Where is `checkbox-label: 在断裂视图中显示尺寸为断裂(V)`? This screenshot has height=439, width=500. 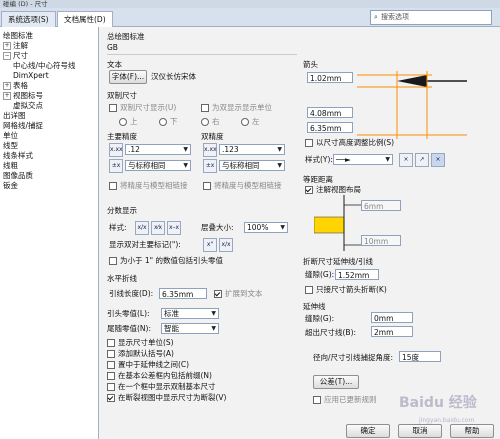
checkbox-label: 在断裂视图中显示尺寸为断裂(V) is located at coordinates (172, 397).